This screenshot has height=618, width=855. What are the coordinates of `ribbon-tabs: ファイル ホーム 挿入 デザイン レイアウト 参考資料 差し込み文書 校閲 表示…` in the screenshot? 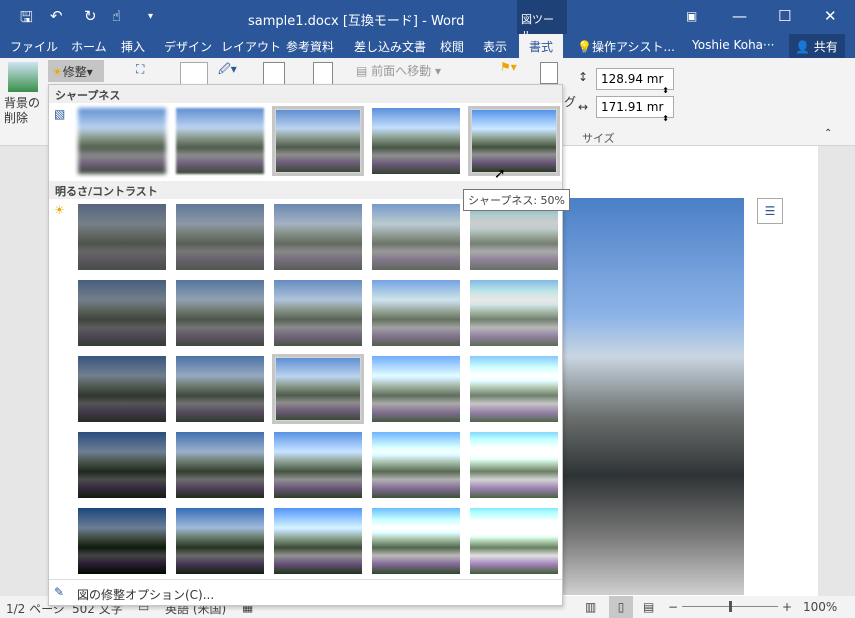 It's located at (427, 46).